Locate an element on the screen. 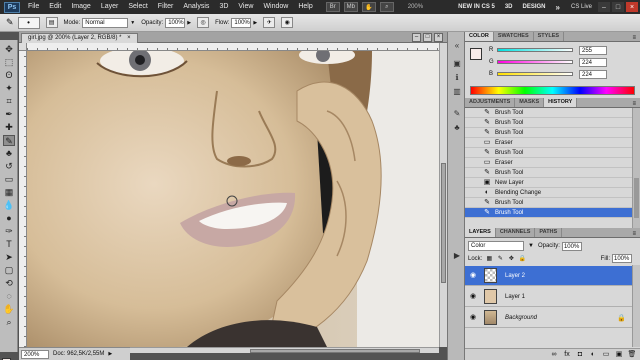 The image size is (640, 360). lock-position-icon: ✥ is located at coordinates (511, 259).